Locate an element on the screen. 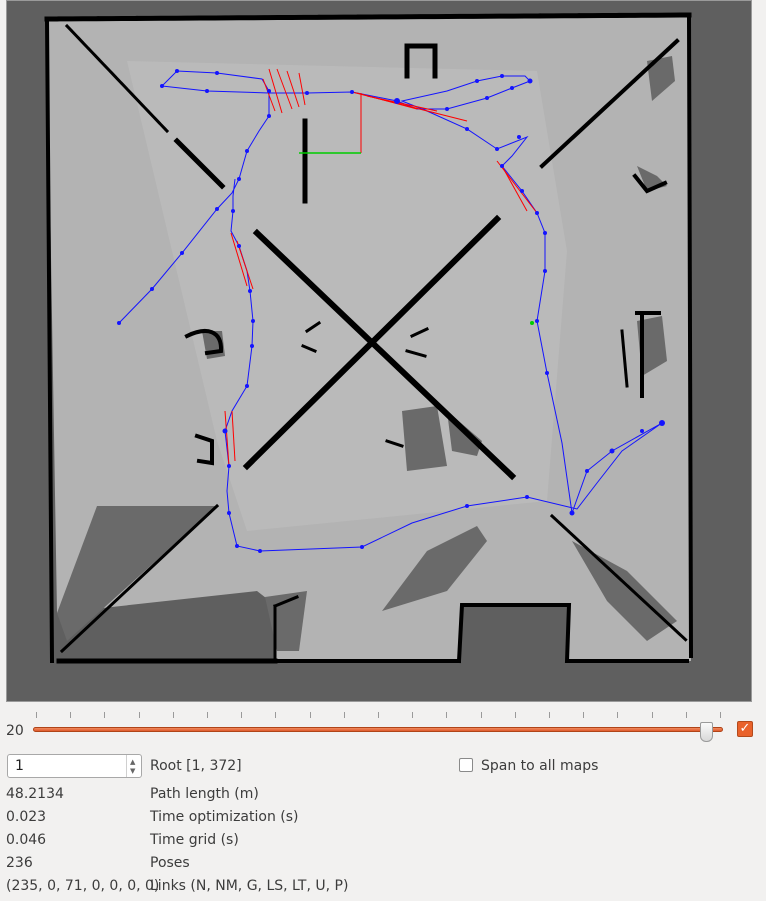  current-pose is located at coordinates (532, 323).